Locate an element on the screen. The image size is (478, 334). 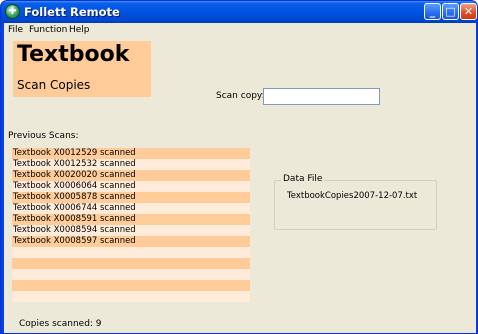
previous-scans-label: Previous Scans: is located at coordinates (43, 136).